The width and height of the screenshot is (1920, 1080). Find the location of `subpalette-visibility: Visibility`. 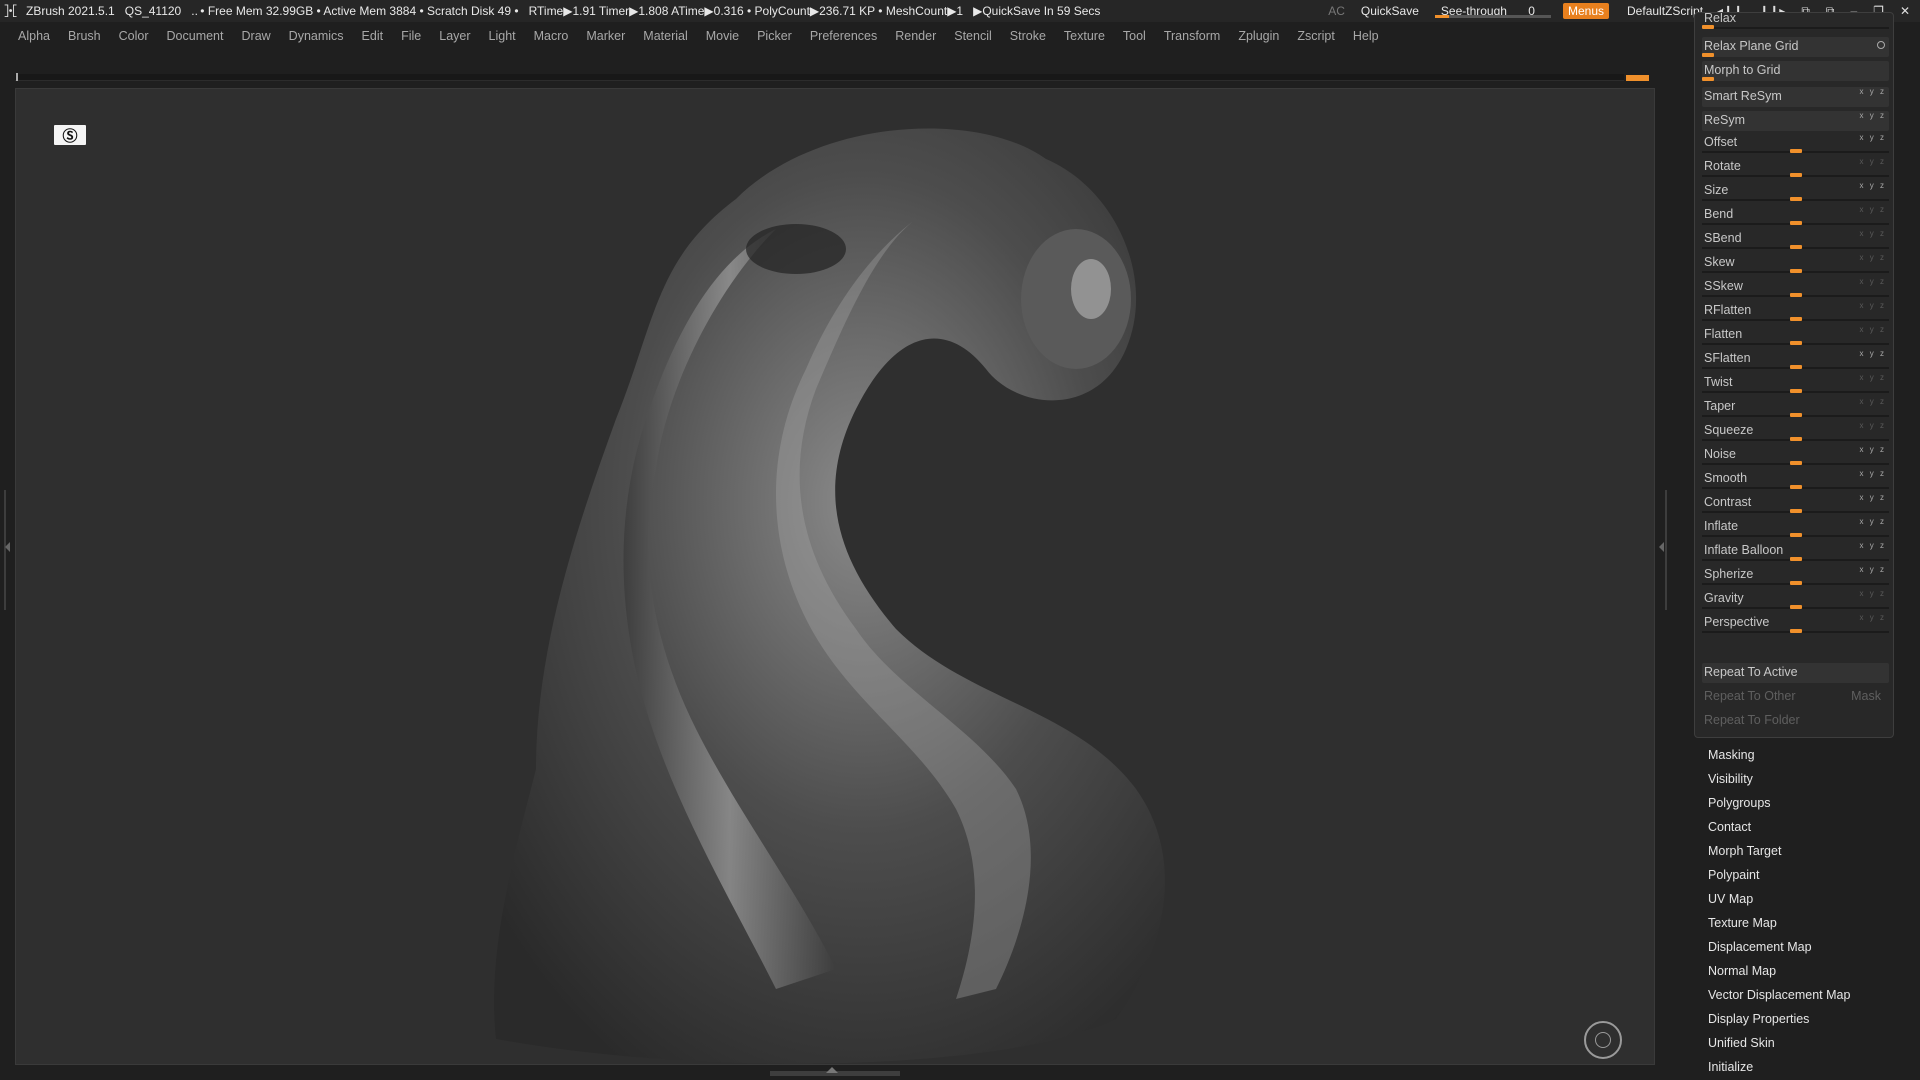

subpalette-visibility: Visibility is located at coordinates (1730, 779).